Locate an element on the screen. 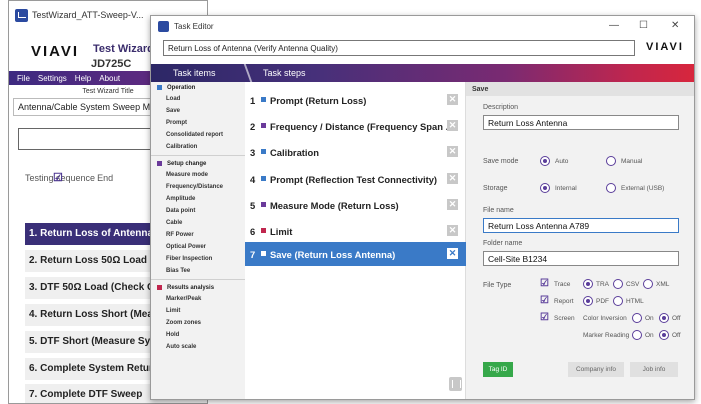 The image size is (701, 404). end-label: End is located at coordinates (105, 178).